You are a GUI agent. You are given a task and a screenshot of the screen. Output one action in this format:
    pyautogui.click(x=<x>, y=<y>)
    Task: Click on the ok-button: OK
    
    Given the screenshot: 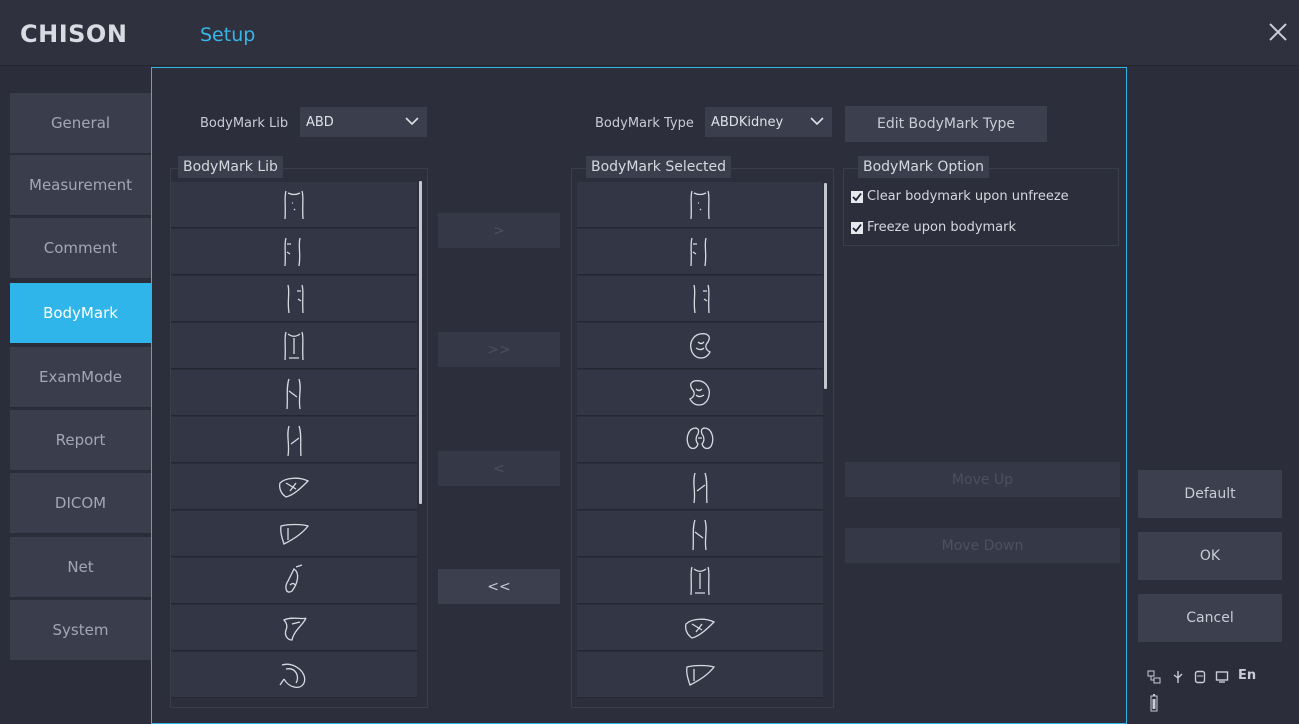 What is the action you would take?
    pyautogui.click(x=1210, y=556)
    